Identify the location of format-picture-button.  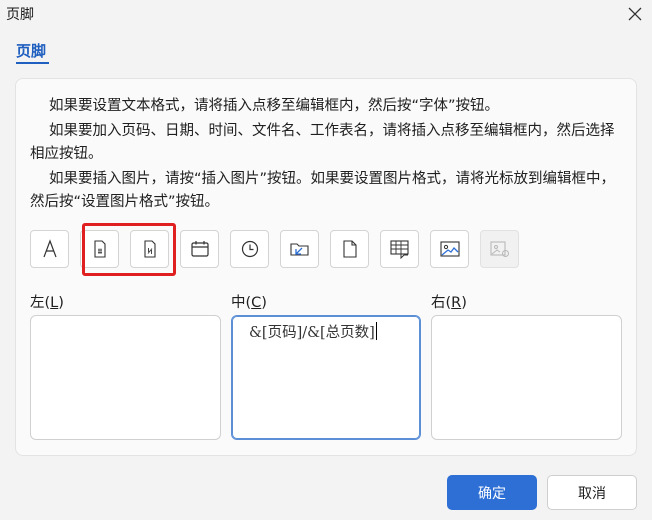
(499, 249).